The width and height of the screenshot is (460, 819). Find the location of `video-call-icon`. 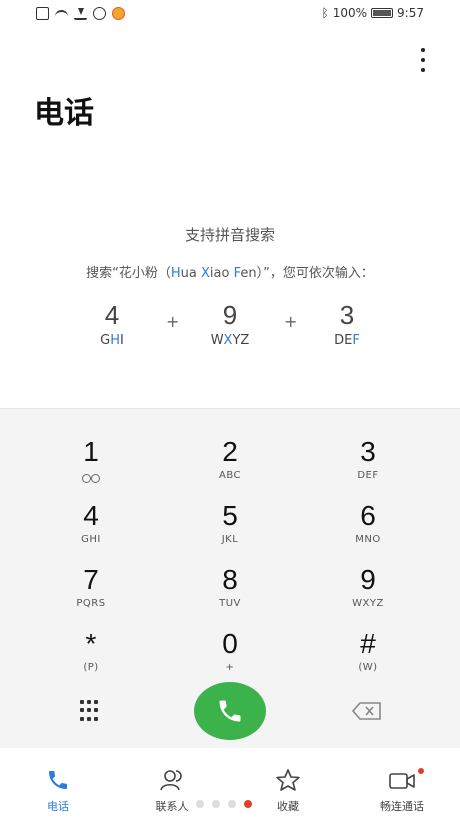

video-call-icon is located at coordinates (402, 781).